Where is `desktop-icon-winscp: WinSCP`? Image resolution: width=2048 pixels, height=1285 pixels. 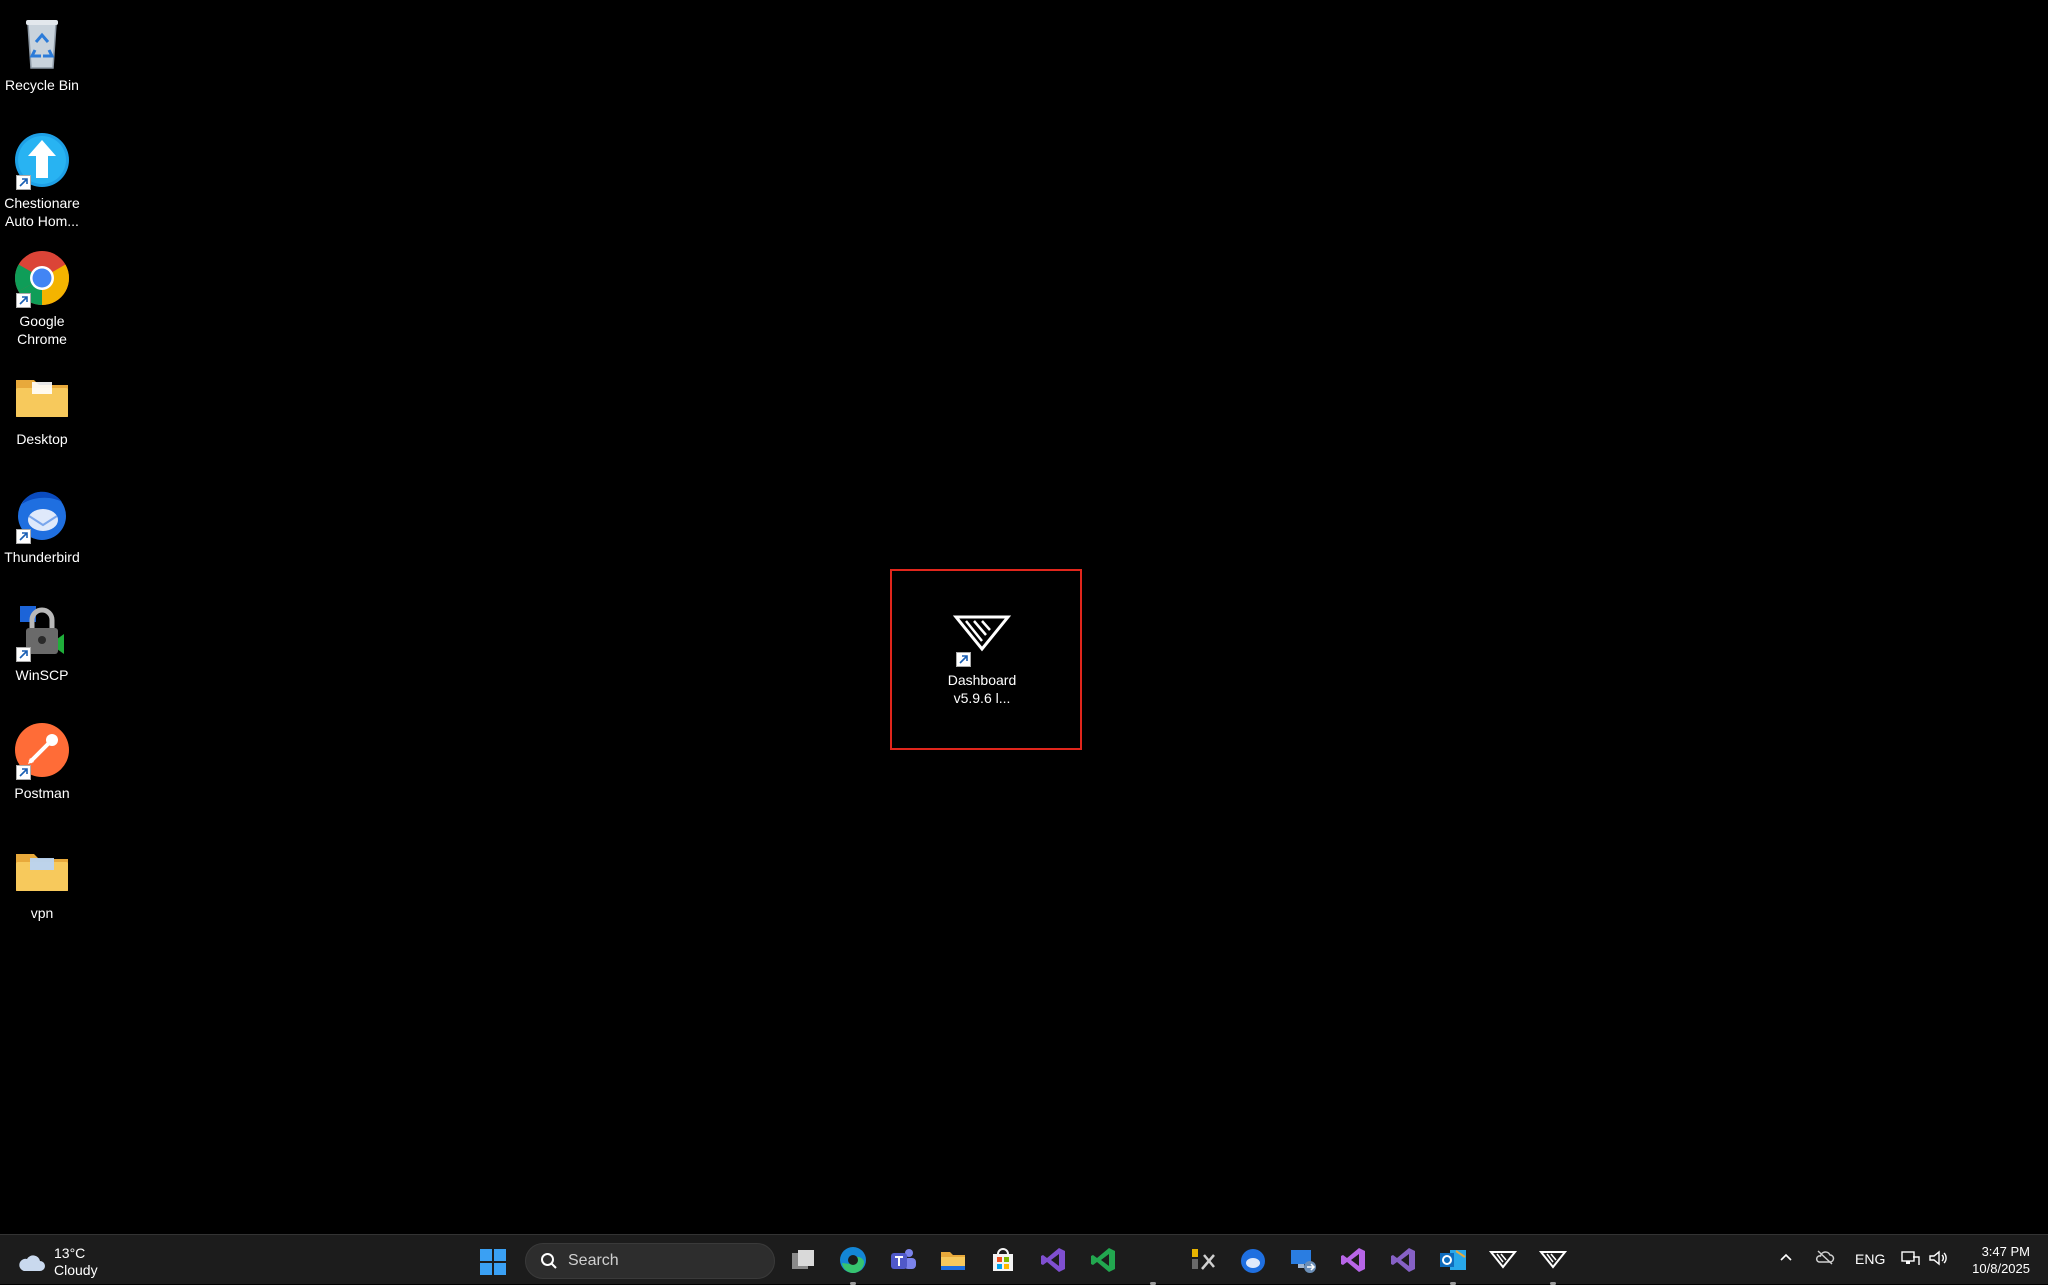 desktop-icon-winscp: WinSCP is located at coordinates (46, 643).